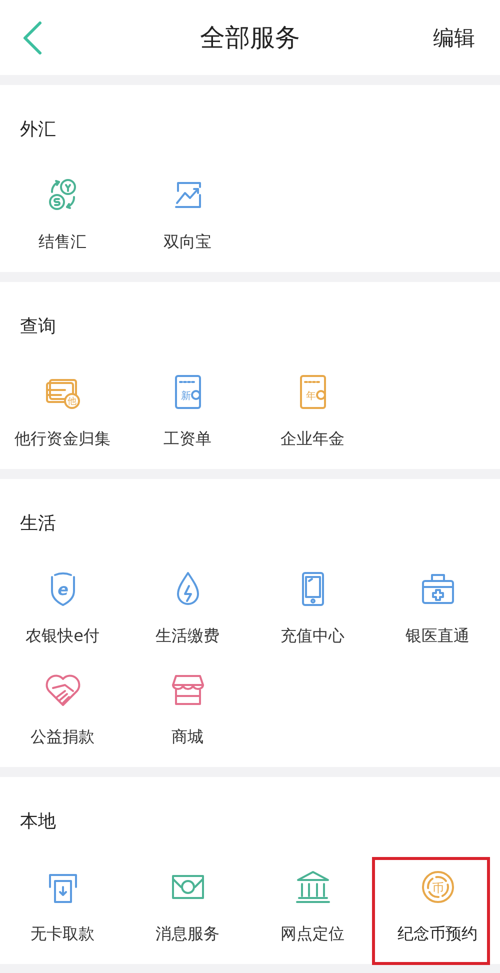  What do you see at coordinates (438, 608) in the screenshot?
I see `service-item: 银医直通` at bounding box center [438, 608].